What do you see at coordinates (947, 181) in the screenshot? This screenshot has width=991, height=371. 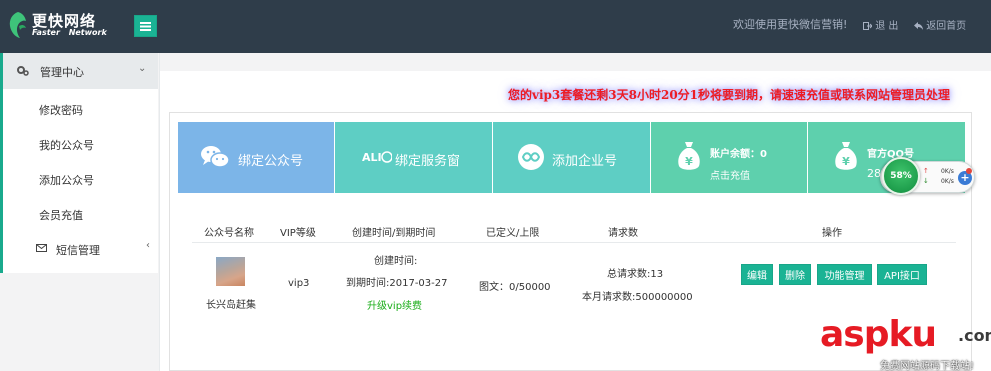 I see `download-speed: 0K/s` at bounding box center [947, 181].